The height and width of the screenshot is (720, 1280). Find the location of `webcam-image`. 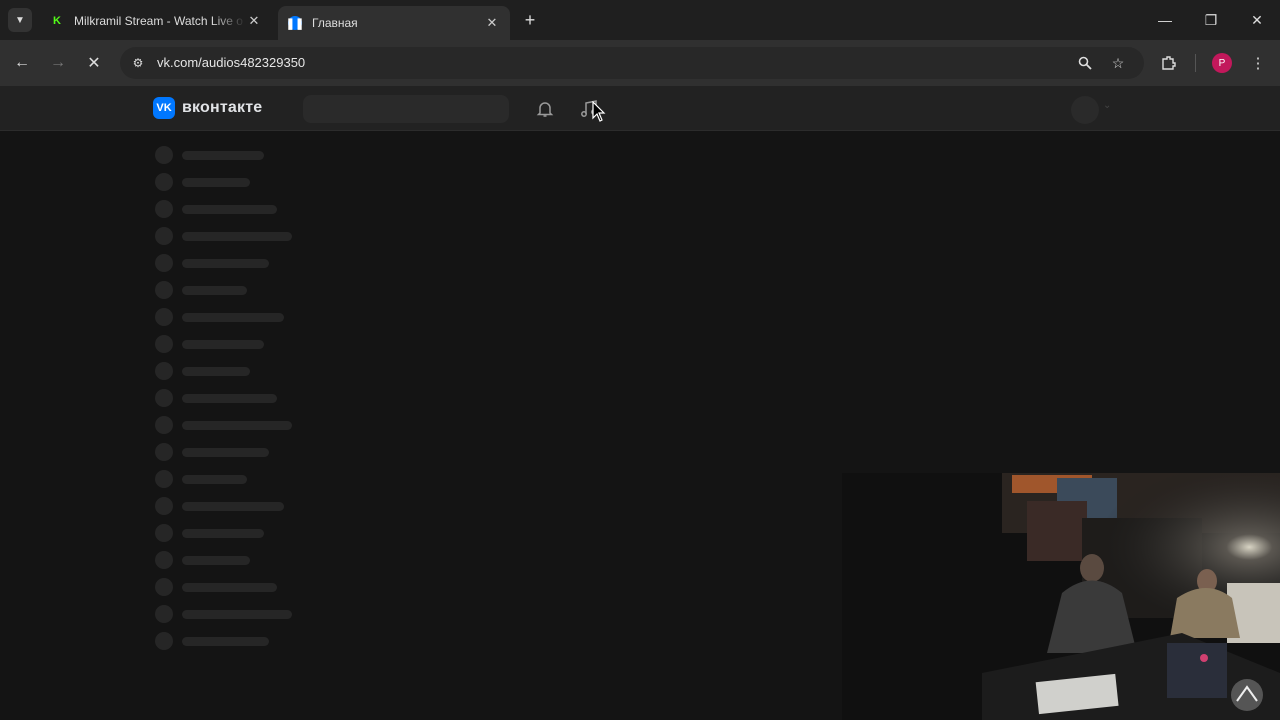

webcam-image is located at coordinates (1061, 596).